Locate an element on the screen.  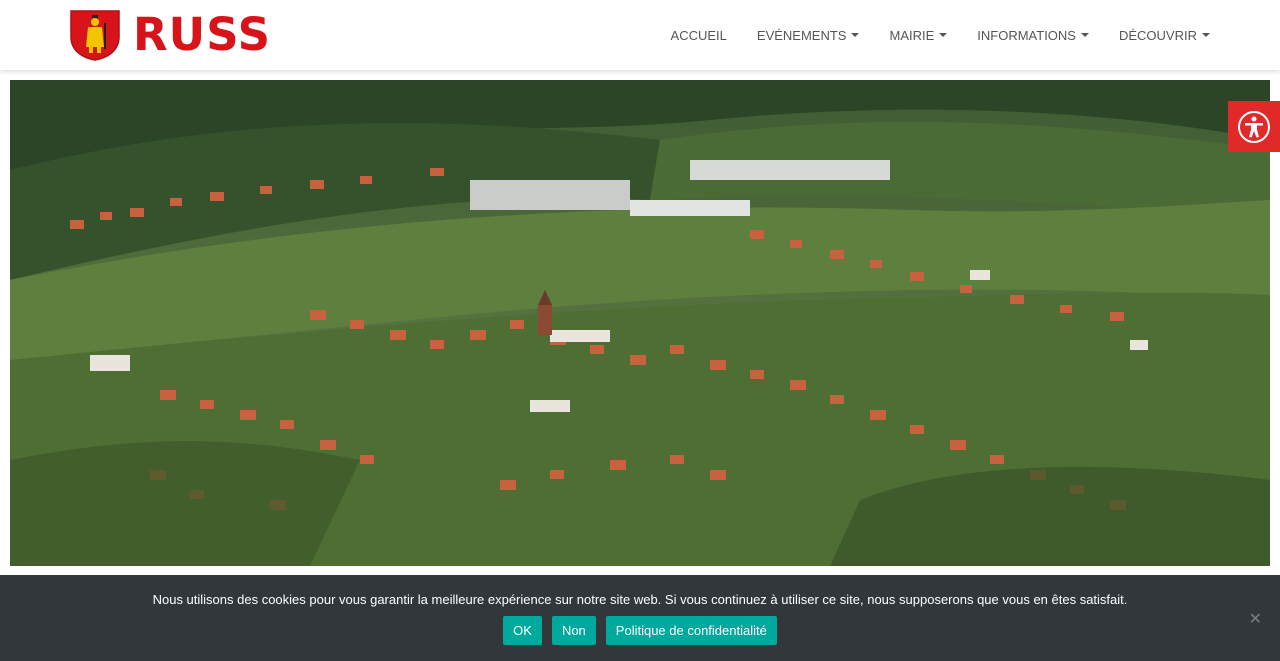
nav-item-label: MAIRIE is located at coordinates (912, 35).